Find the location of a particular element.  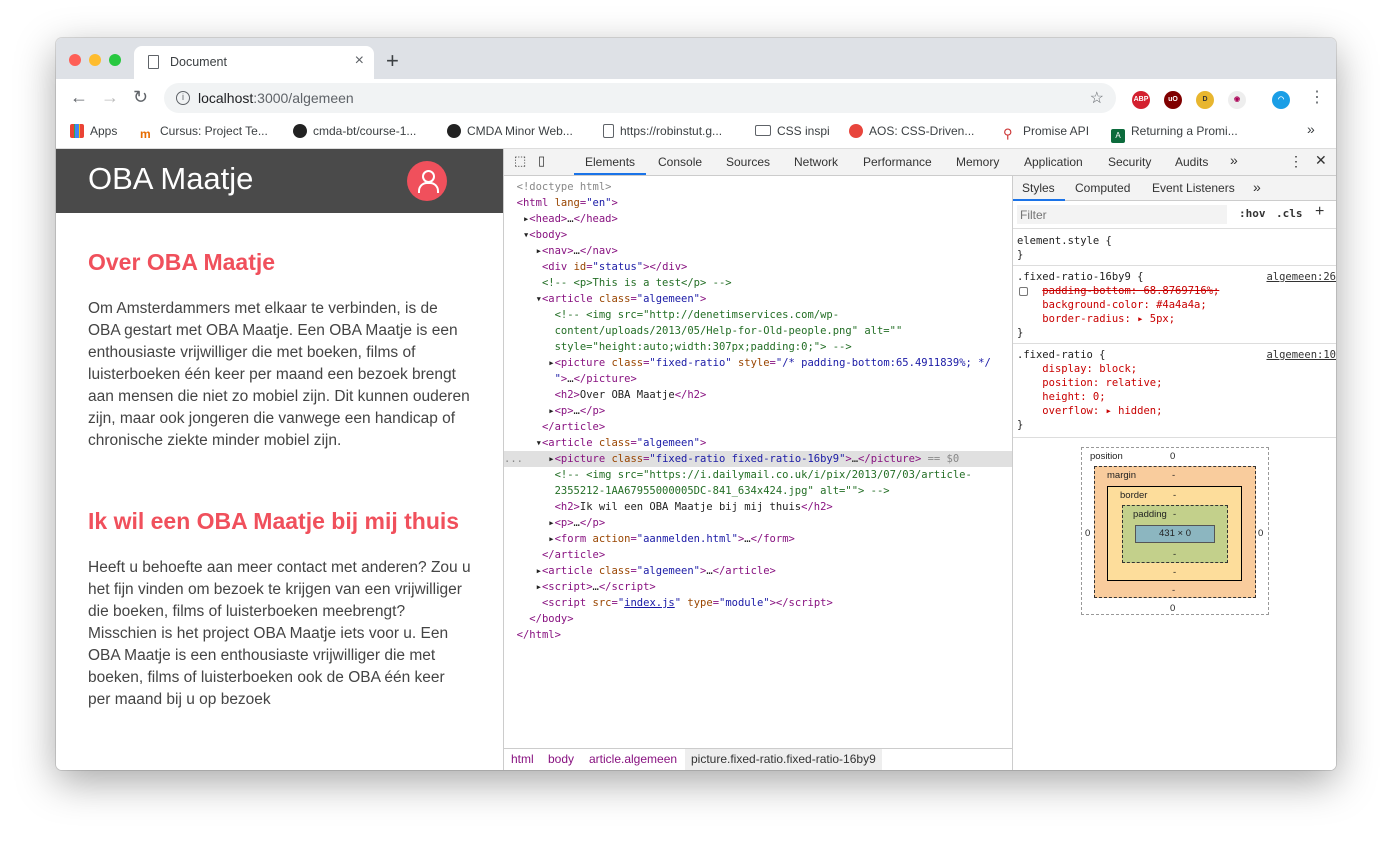

close-devtools-icon: ✕ is located at coordinates (1321, 160).